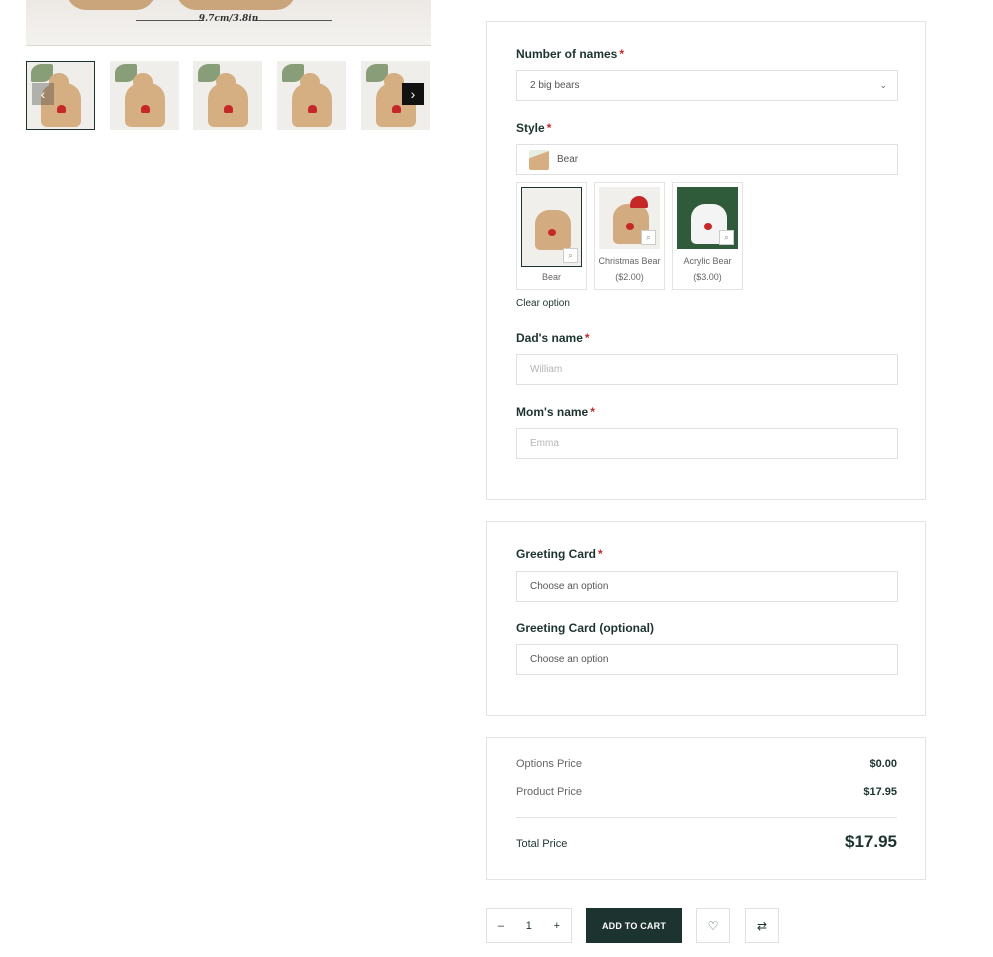 The width and height of the screenshot is (993, 957). I want to click on style-swatch-christmas-bear: ⌕ Christmas Bear ($2.00), so click(629, 236).